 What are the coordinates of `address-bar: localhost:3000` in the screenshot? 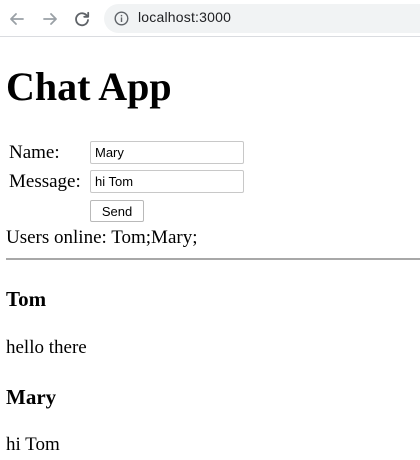 It's located at (262, 18).